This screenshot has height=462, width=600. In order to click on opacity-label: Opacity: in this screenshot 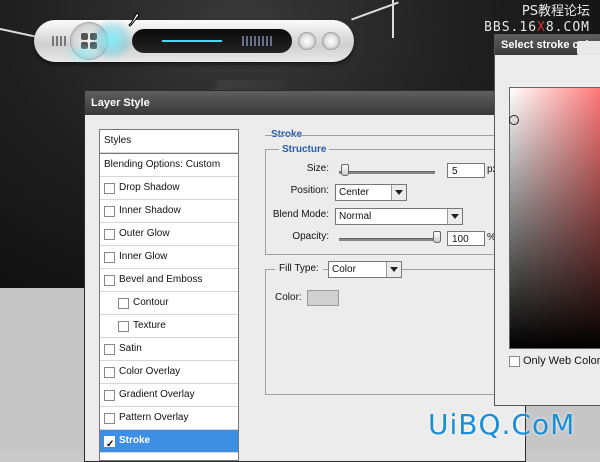, I will do `click(310, 236)`.